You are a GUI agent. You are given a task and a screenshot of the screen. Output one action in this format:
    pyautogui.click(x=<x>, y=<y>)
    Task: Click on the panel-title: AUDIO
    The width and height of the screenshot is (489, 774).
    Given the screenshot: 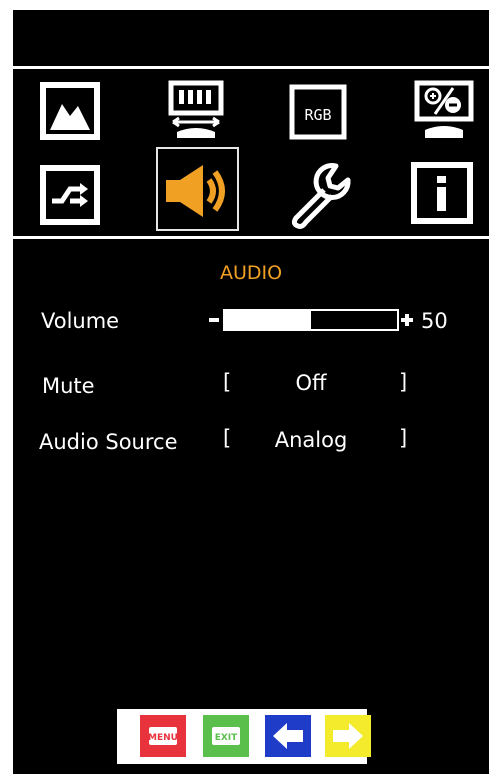 What is the action you would take?
    pyautogui.click(x=251, y=273)
    